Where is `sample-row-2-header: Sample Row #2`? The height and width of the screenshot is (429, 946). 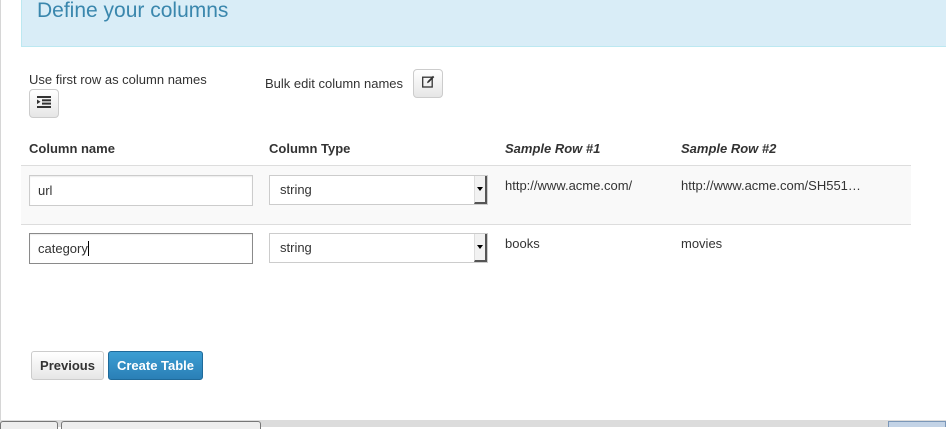
sample-row-2-header: Sample Row #2 is located at coordinates (729, 148).